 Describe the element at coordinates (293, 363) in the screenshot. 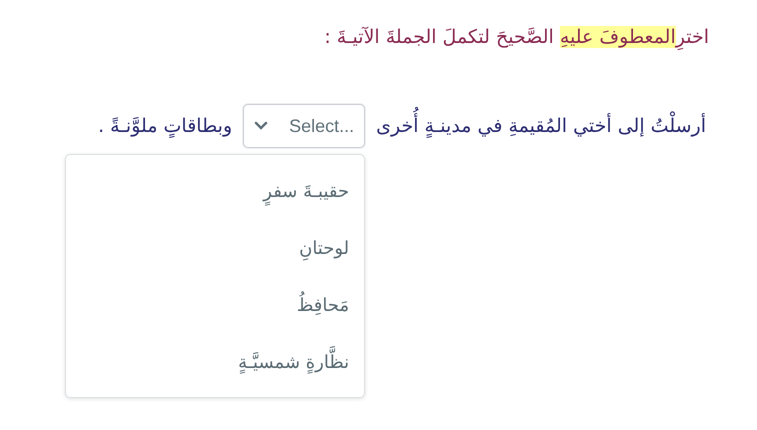

I see `dropdown-option: نظَّارةٍ شمسيَّـةٍ` at that location.